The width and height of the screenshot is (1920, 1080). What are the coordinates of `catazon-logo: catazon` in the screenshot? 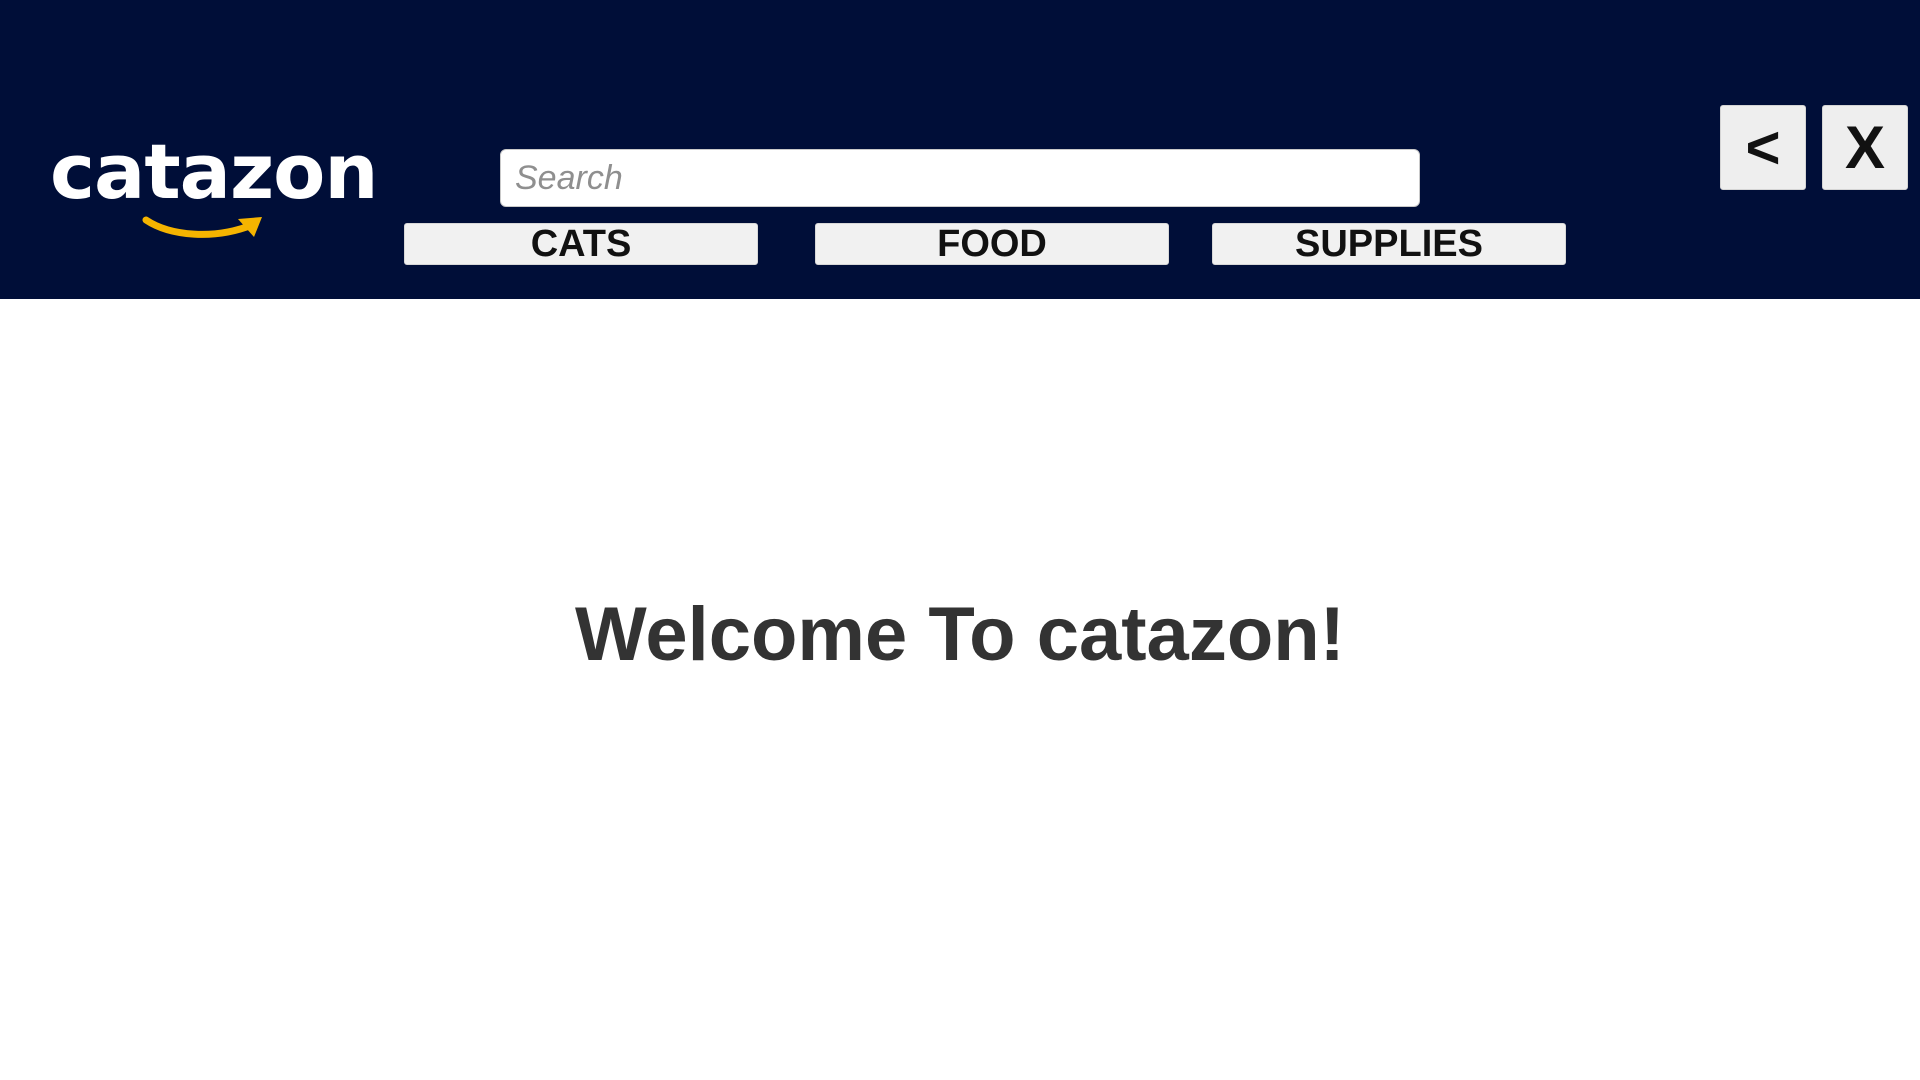 It's located at (214, 187).